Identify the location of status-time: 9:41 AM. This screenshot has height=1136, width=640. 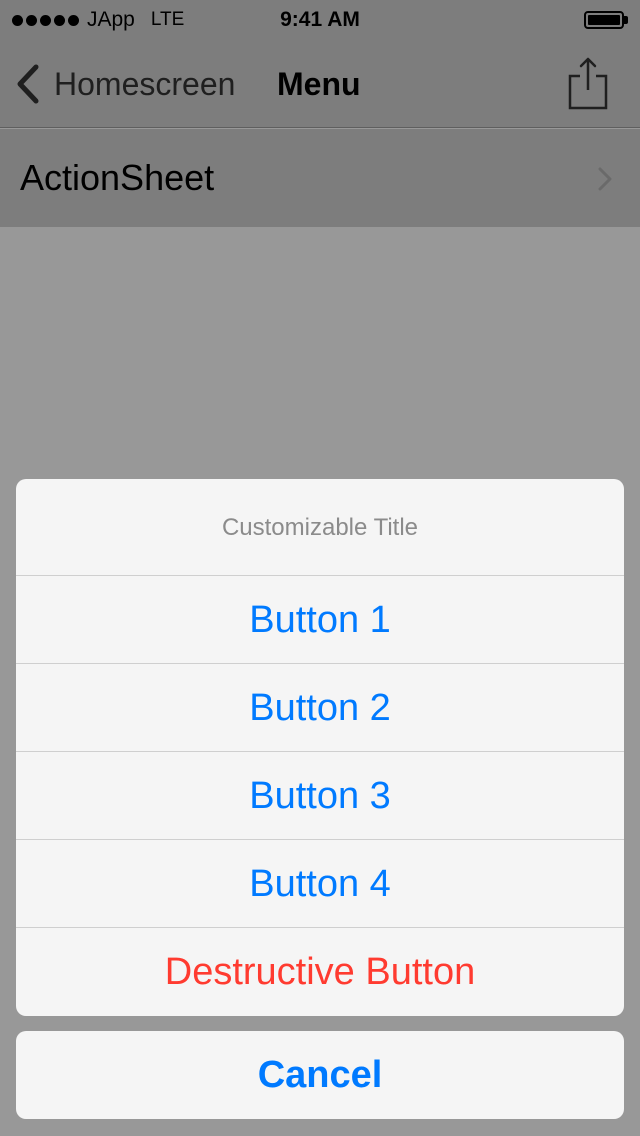
(320, 19).